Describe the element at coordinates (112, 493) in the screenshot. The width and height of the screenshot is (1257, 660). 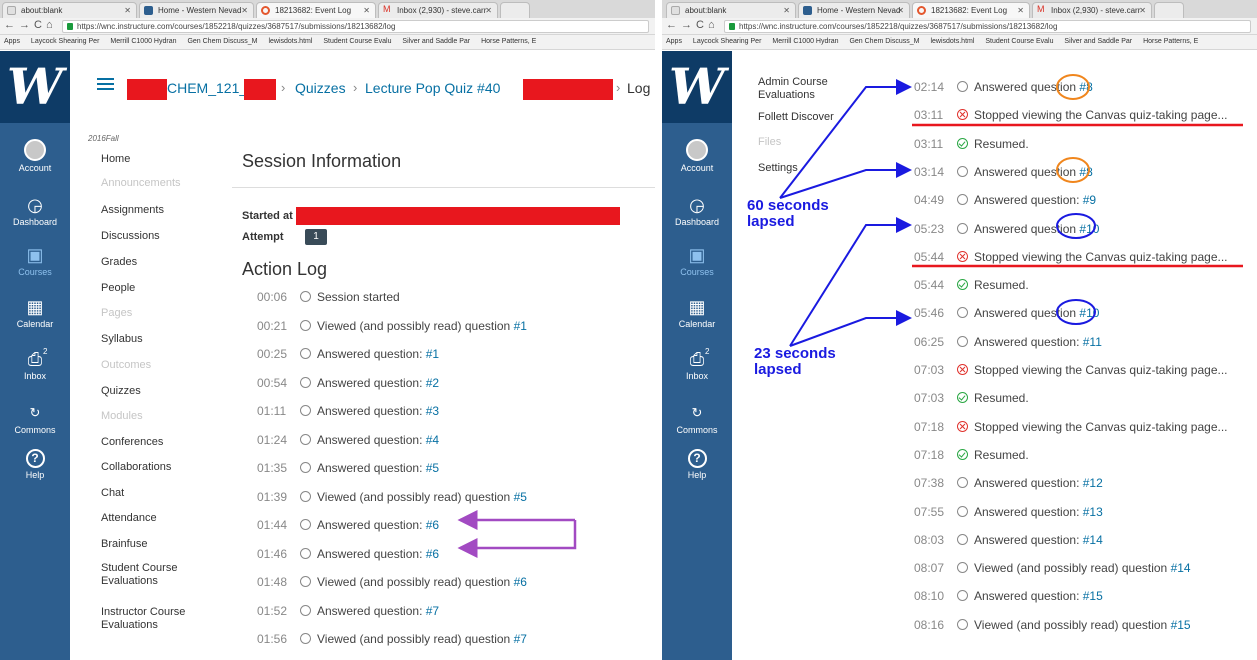
I see `course-nav-item: Chat` at that location.